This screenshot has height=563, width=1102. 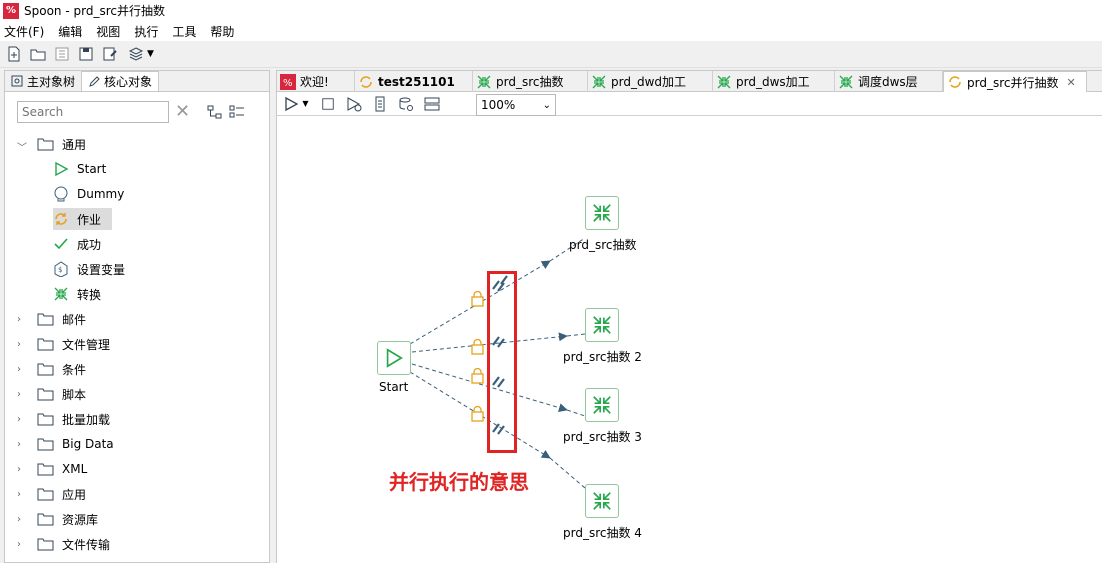 I want to click on tree-folder-scripts: › 脚本, so click(x=51, y=394).